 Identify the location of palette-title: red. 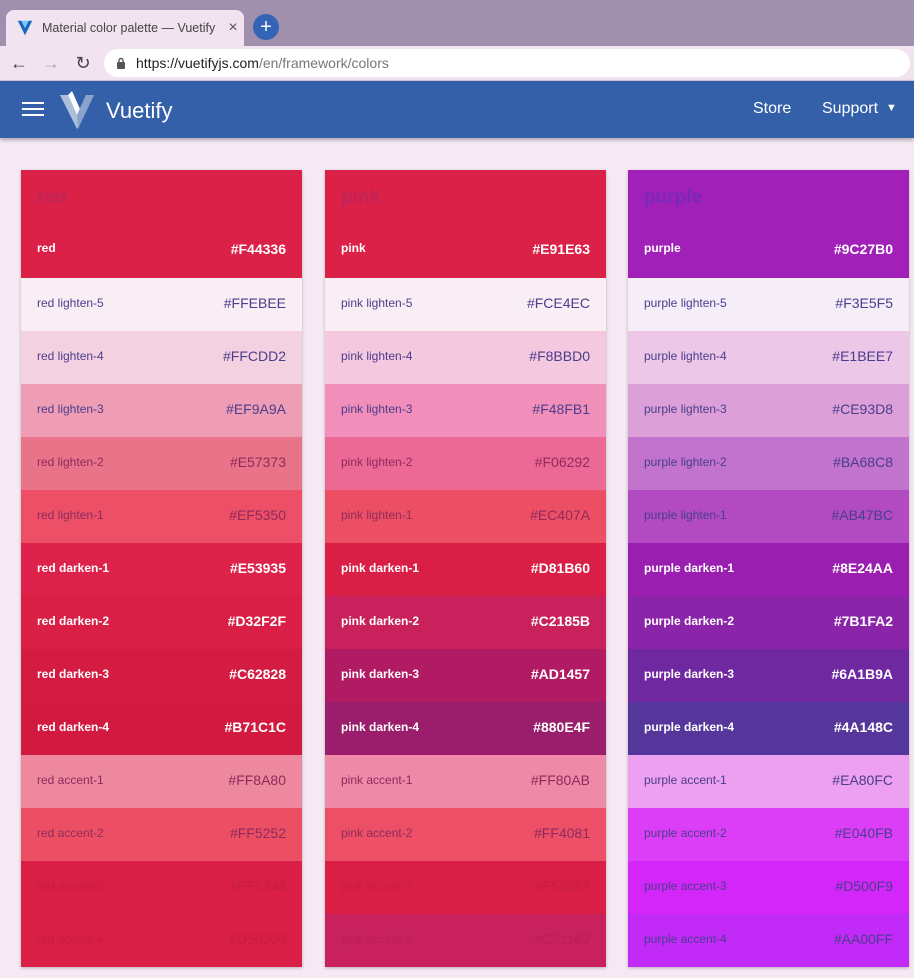
(52, 197).